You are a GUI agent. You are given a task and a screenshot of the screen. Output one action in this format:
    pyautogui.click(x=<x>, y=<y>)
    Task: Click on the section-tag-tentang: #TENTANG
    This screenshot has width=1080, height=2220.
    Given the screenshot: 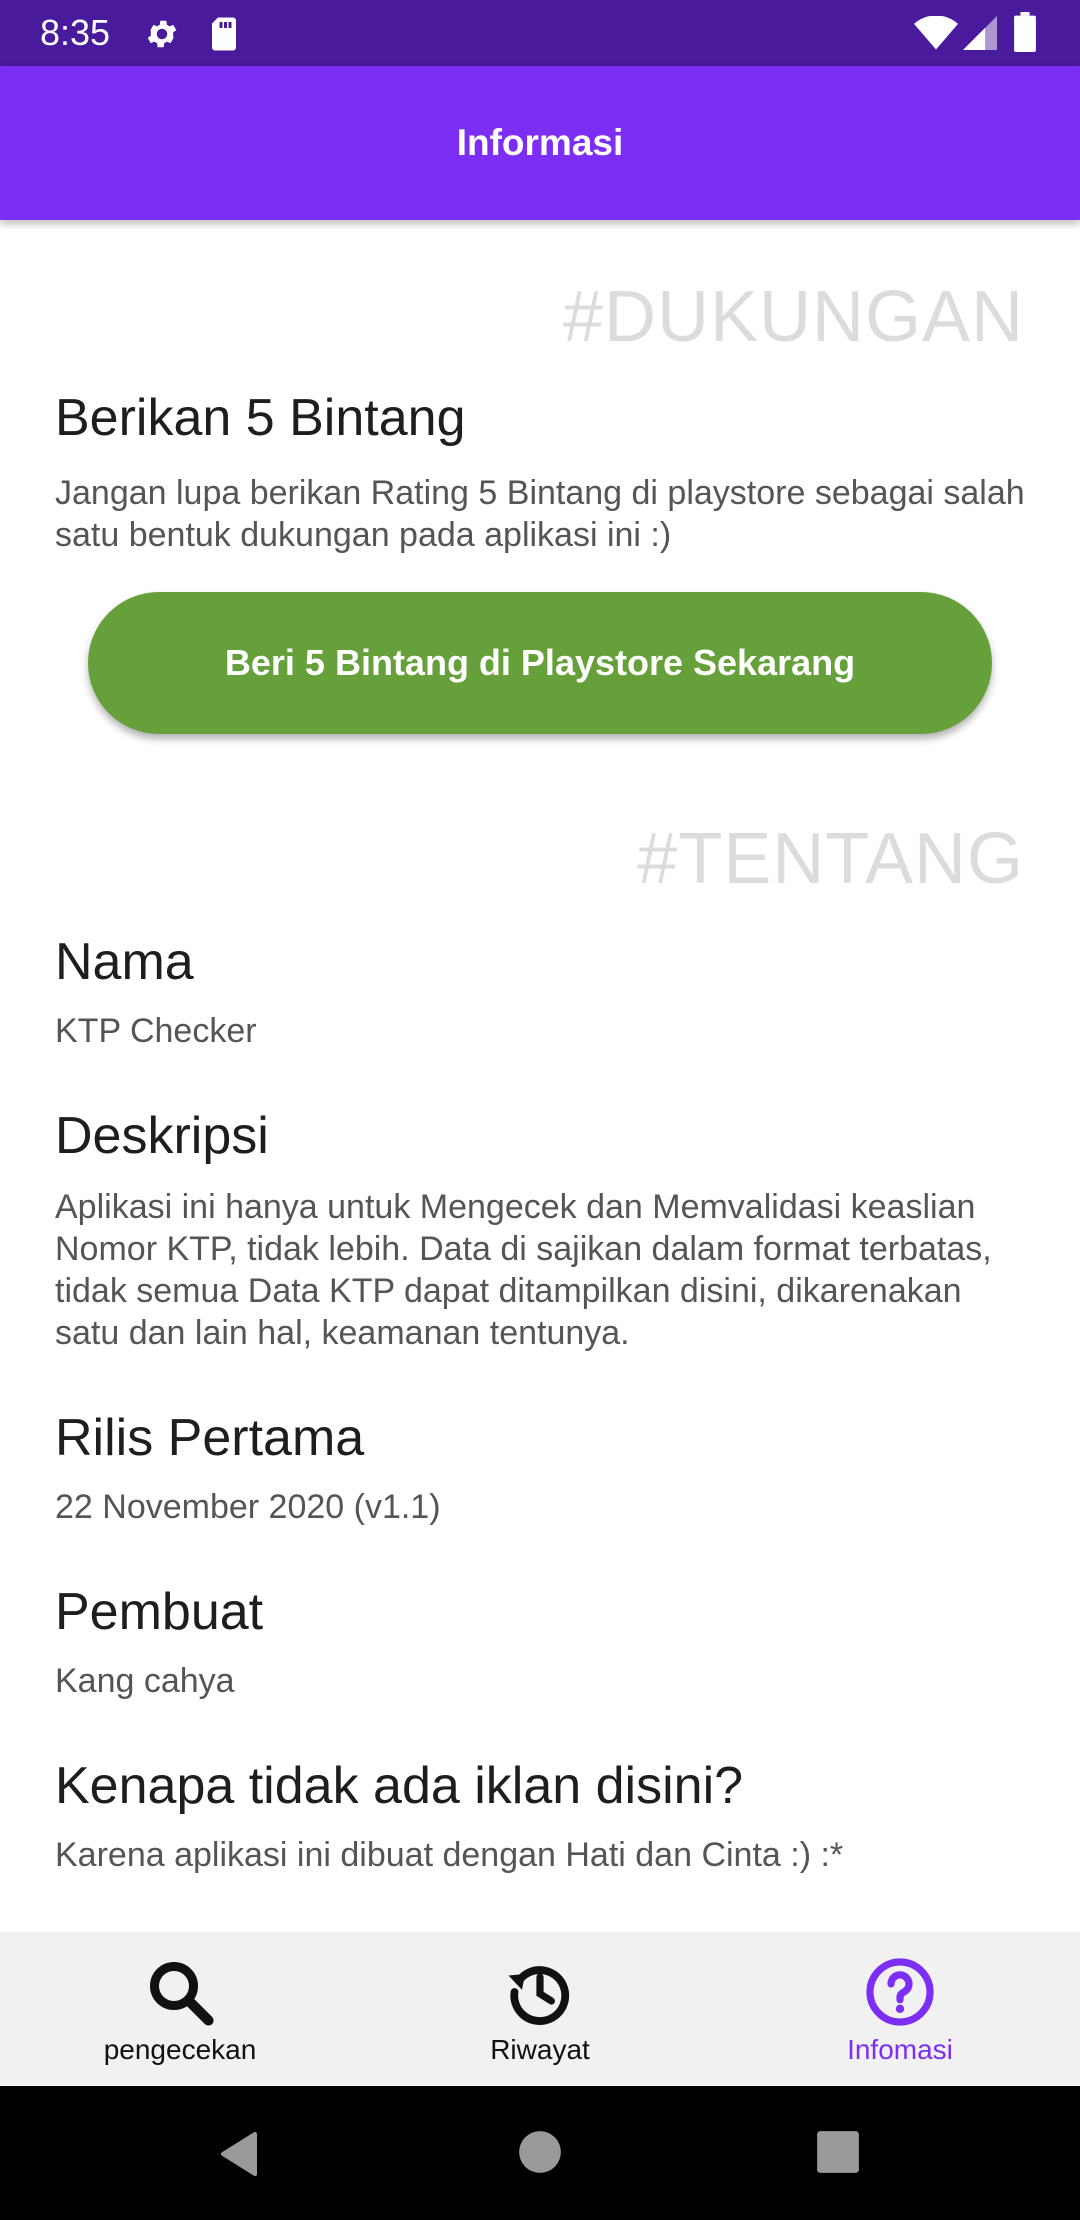 What is the action you would take?
    pyautogui.click(x=830, y=859)
    